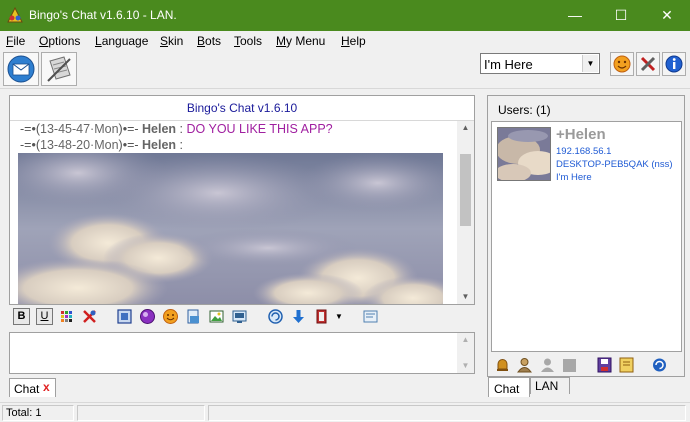  Describe the element at coordinates (502, 365) in the screenshot. I see `alert-bell-icon` at that location.